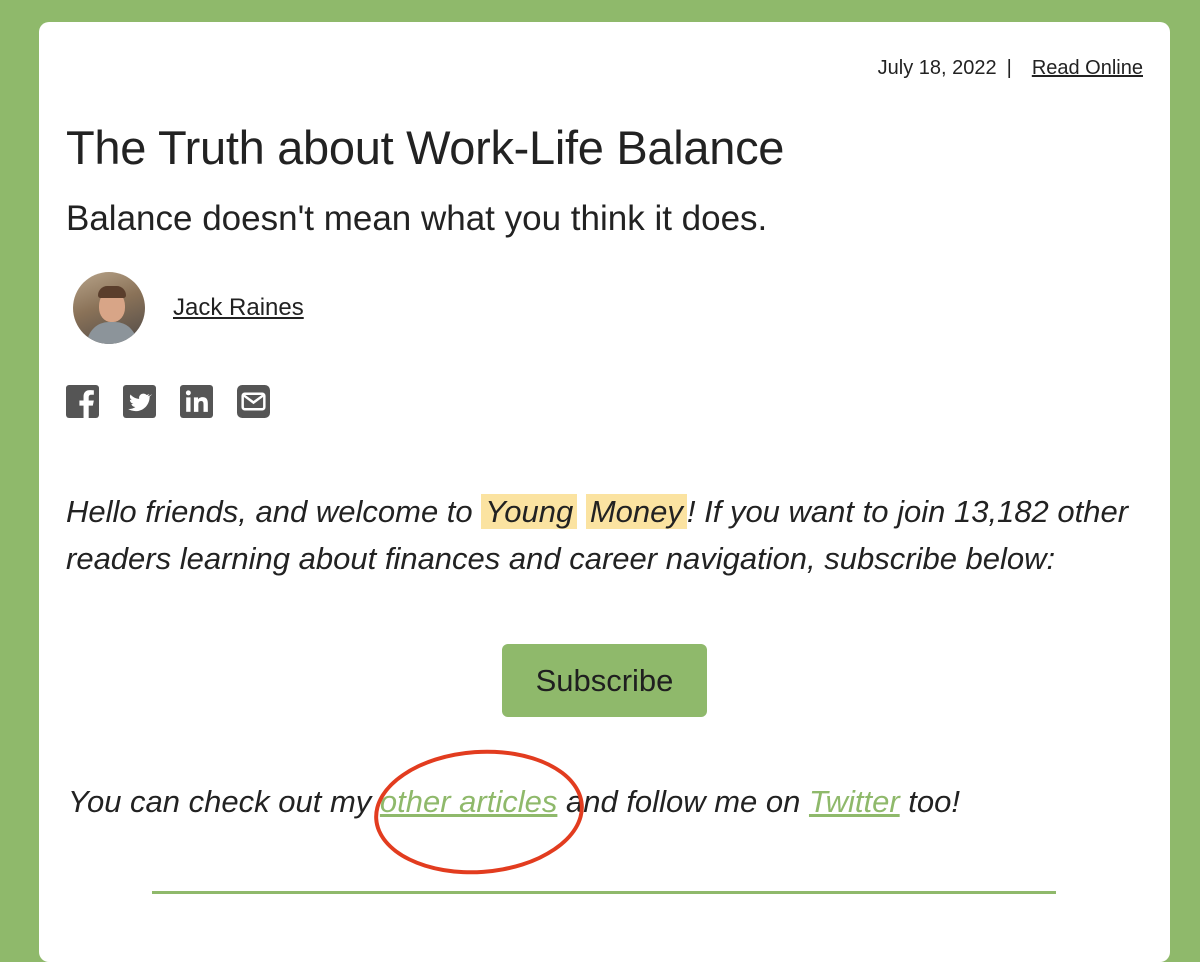  What do you see at coordinates (529, 511) in the screenshot?
I see `highlight-young: Young` at bounding box center [529, 511].